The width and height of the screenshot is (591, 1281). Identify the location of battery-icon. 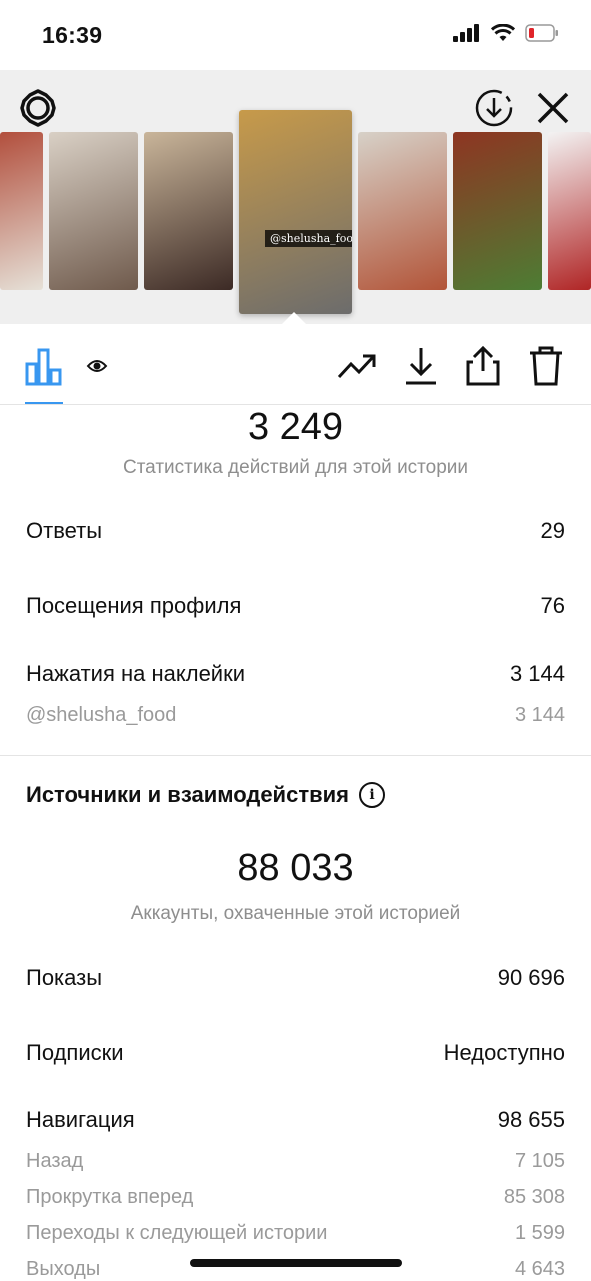
(541, 33).